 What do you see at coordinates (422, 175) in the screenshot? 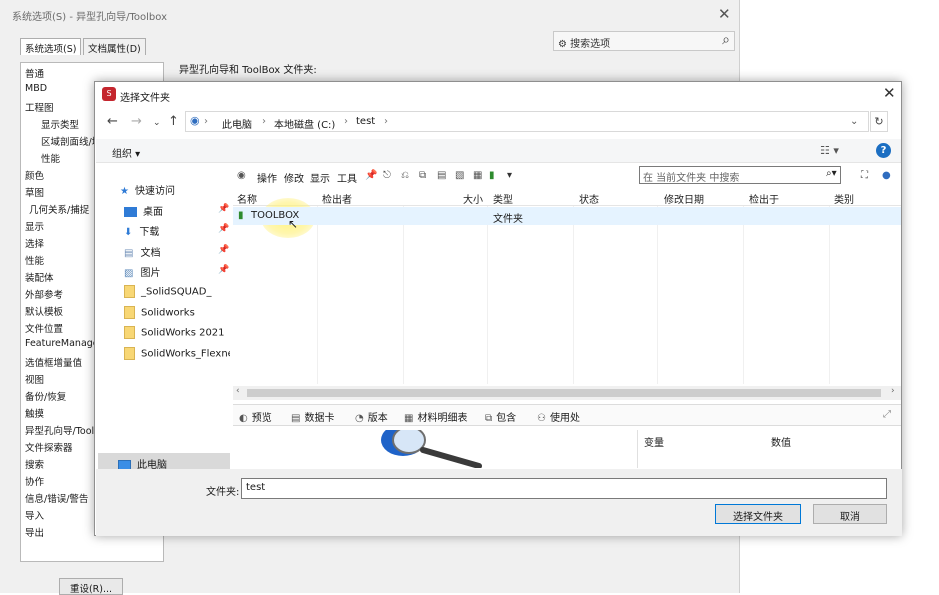
I see `copy-tree-icon: ⧉` at bounding box center [422, 175].